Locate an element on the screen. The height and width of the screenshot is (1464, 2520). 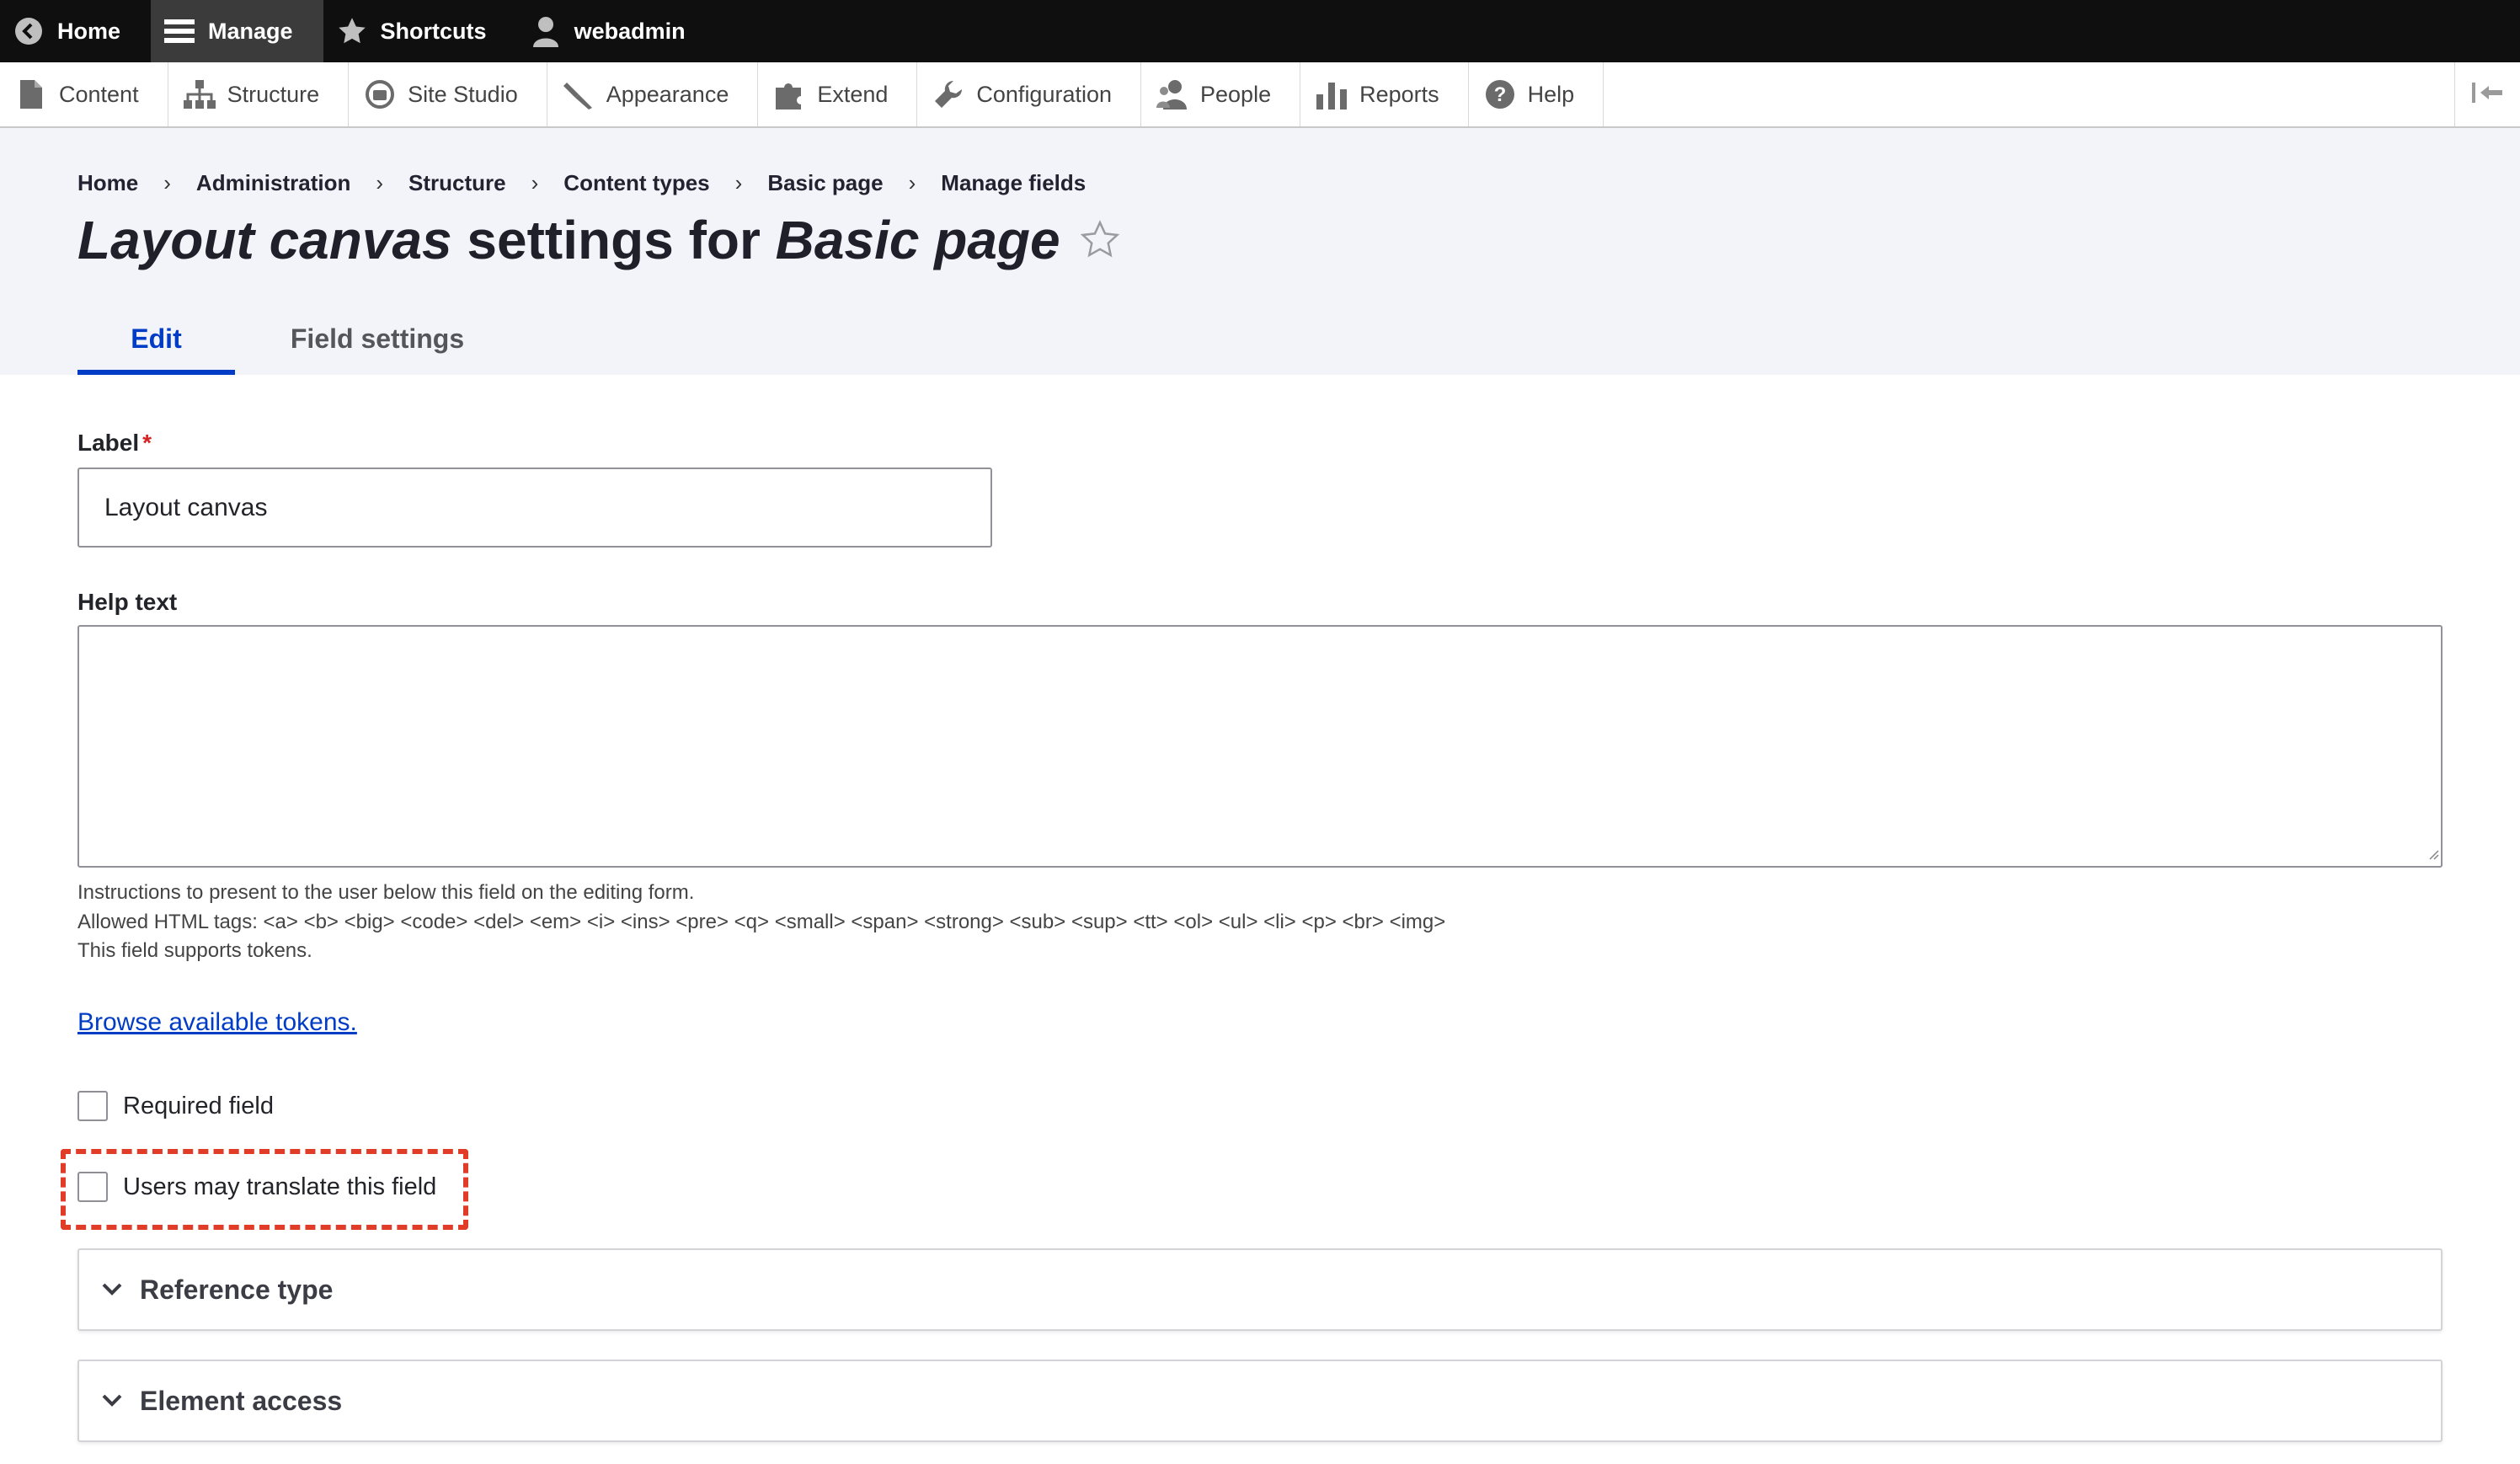
breadcrumb-content-types: Content types is located at coordinates (636, 183).